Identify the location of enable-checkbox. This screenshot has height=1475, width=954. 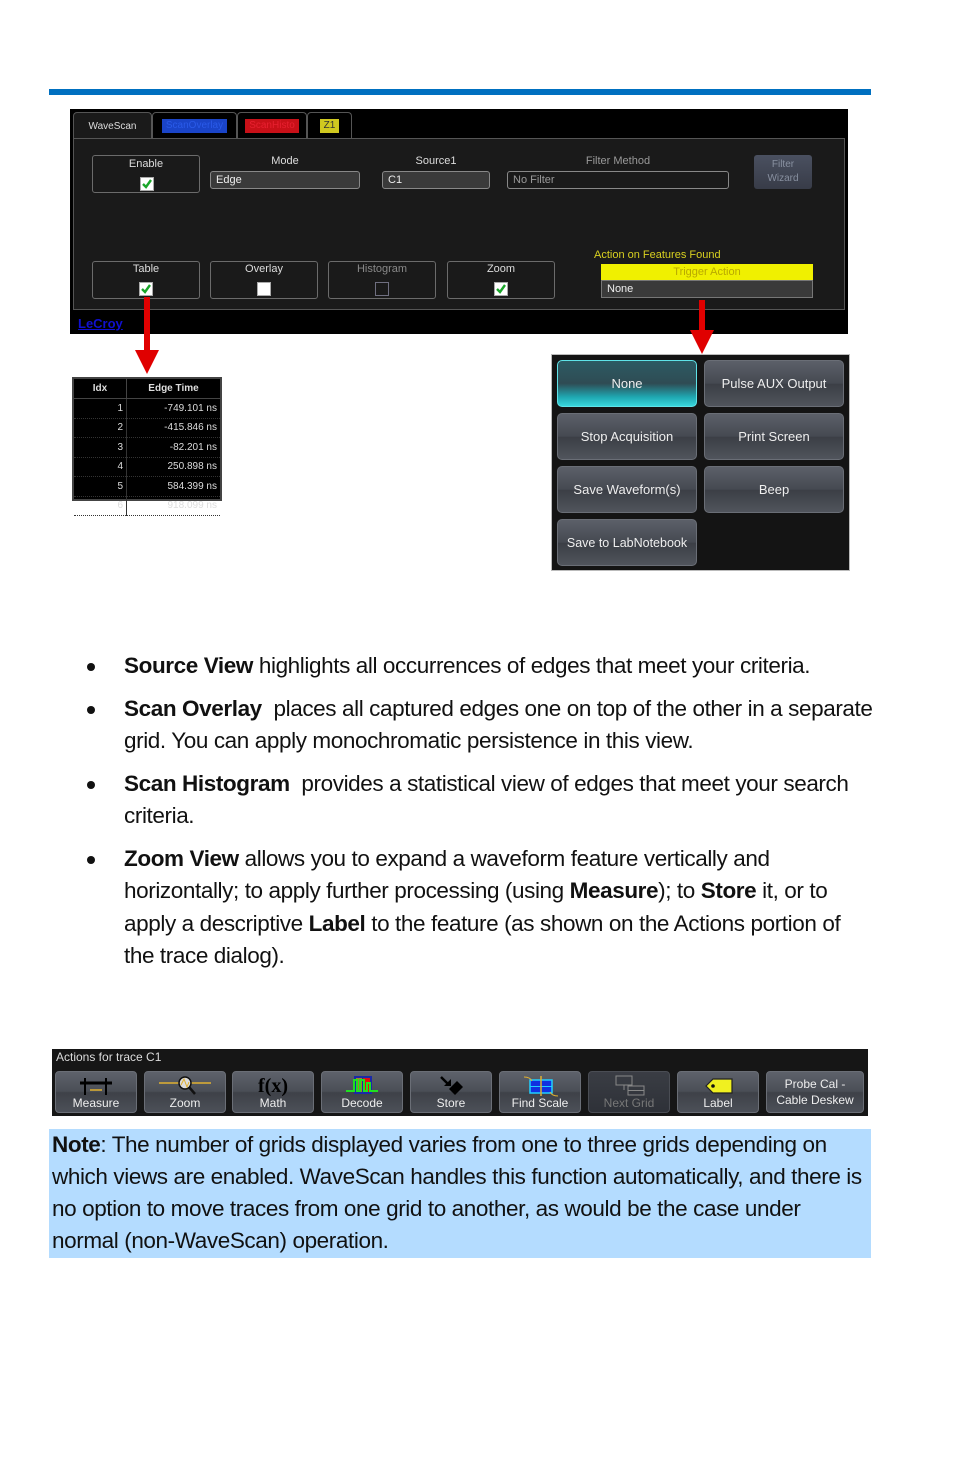
(147, 184).